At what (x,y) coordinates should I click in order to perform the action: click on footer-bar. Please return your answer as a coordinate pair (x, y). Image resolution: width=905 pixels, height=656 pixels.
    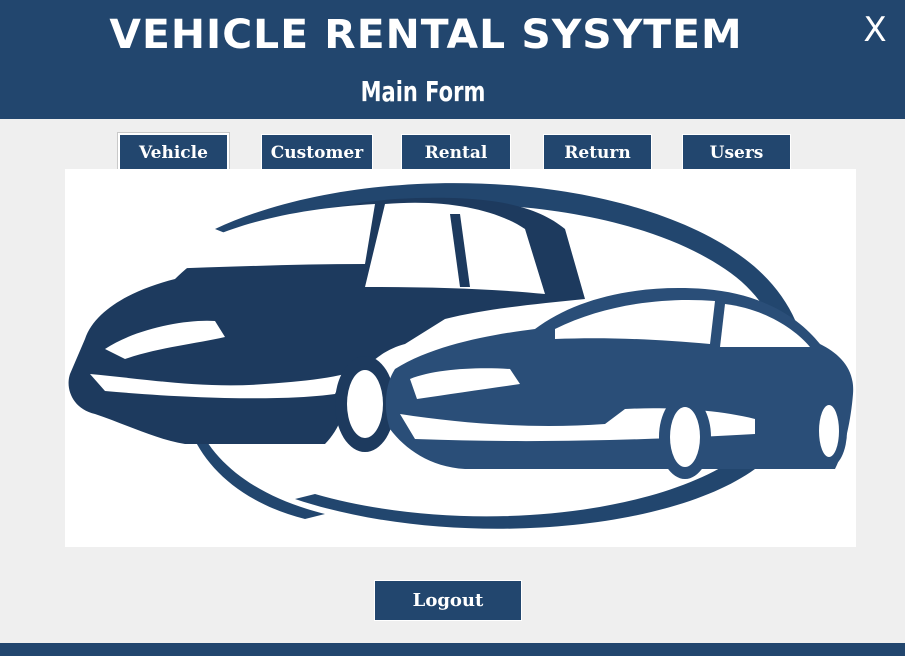
    Looking at the image, I should click on (452, 649).